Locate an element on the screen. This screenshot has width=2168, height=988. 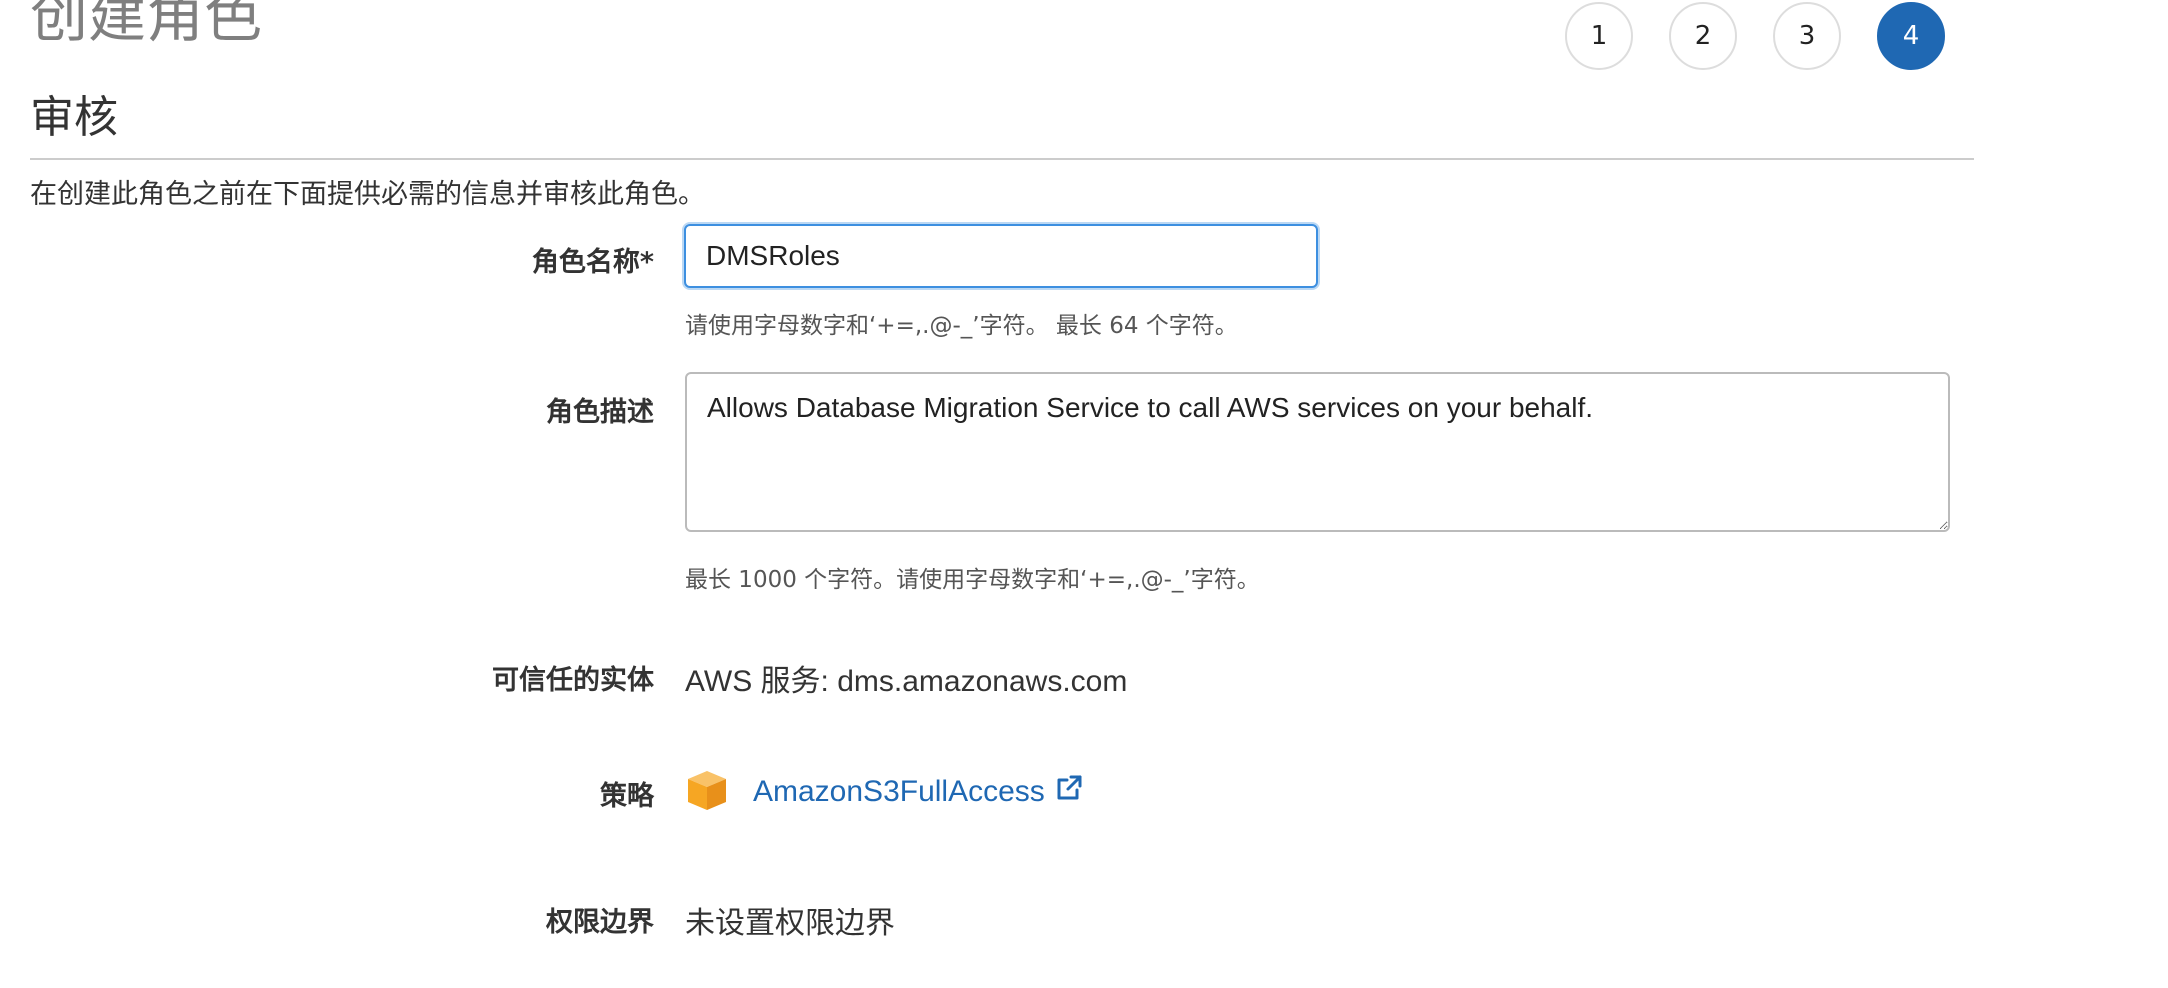
policies-label: 策略 is located at coordinates (627, 796).